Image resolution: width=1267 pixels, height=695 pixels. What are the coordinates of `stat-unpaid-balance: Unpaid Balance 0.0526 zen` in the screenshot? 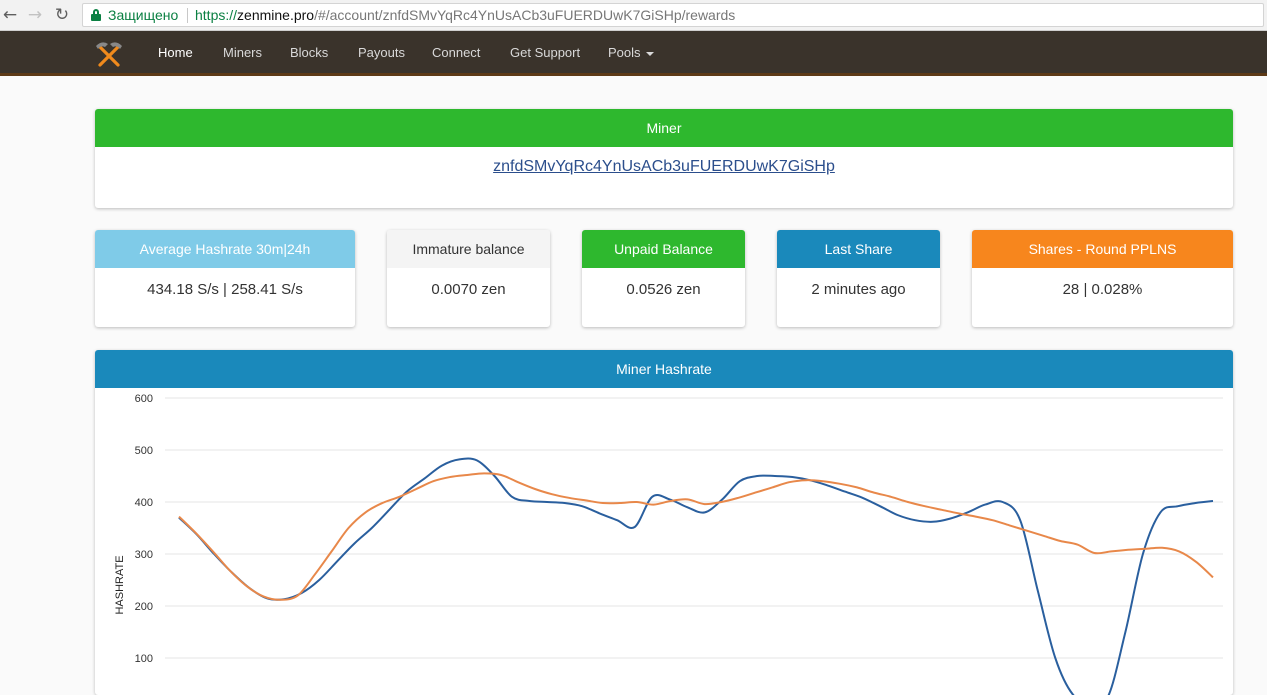 It's located at (663, 278).